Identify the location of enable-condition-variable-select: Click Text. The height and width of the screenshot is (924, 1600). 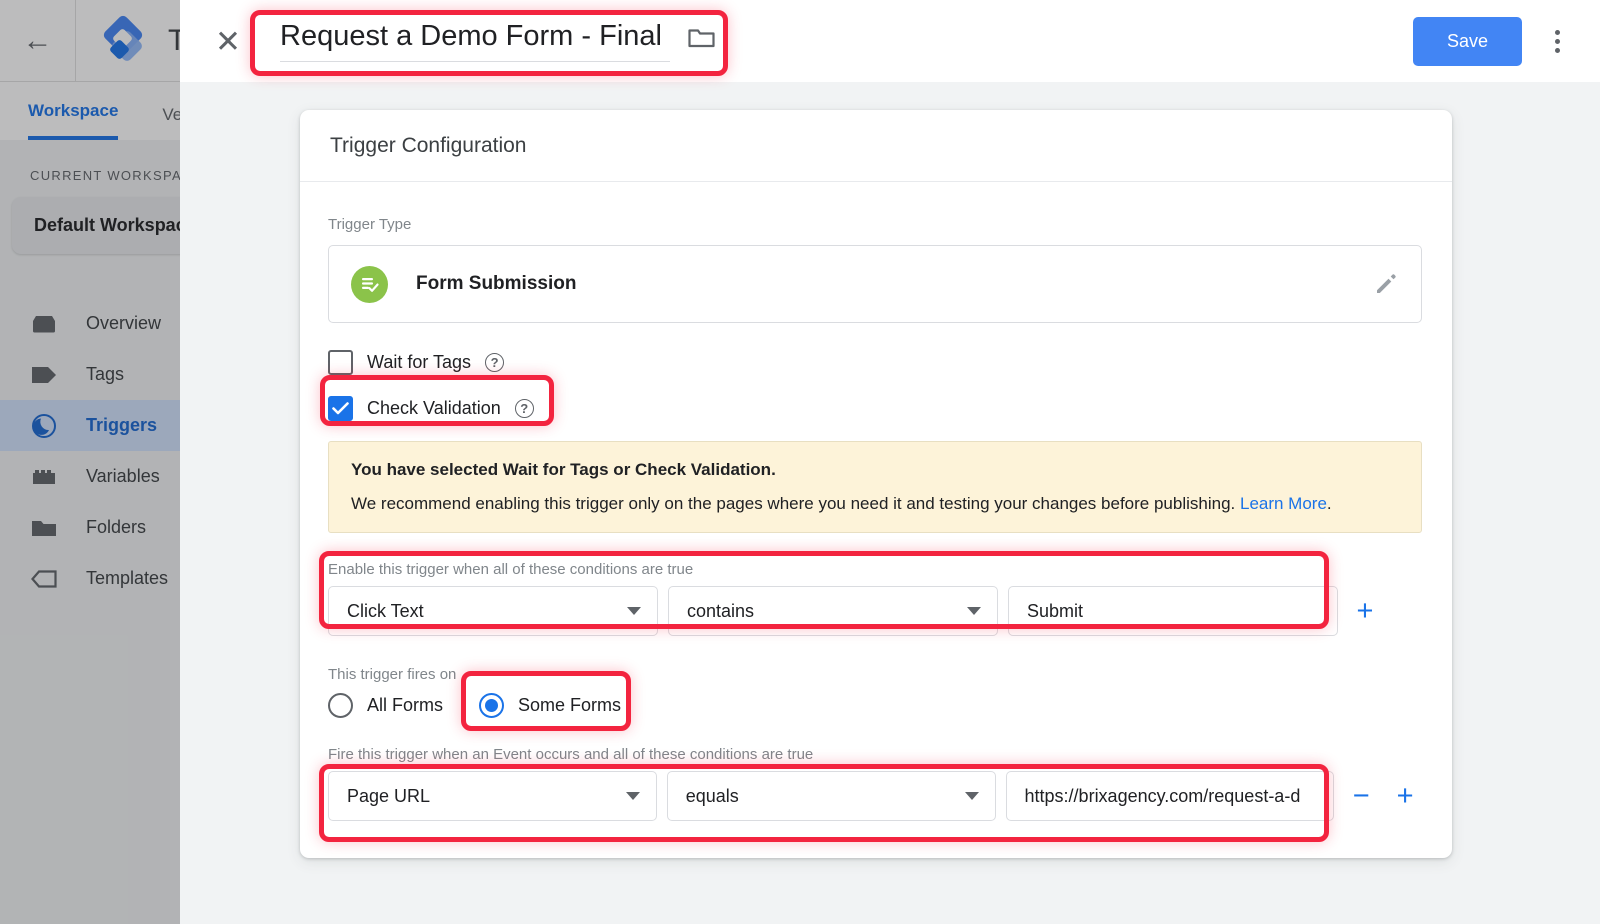
(493, 611).